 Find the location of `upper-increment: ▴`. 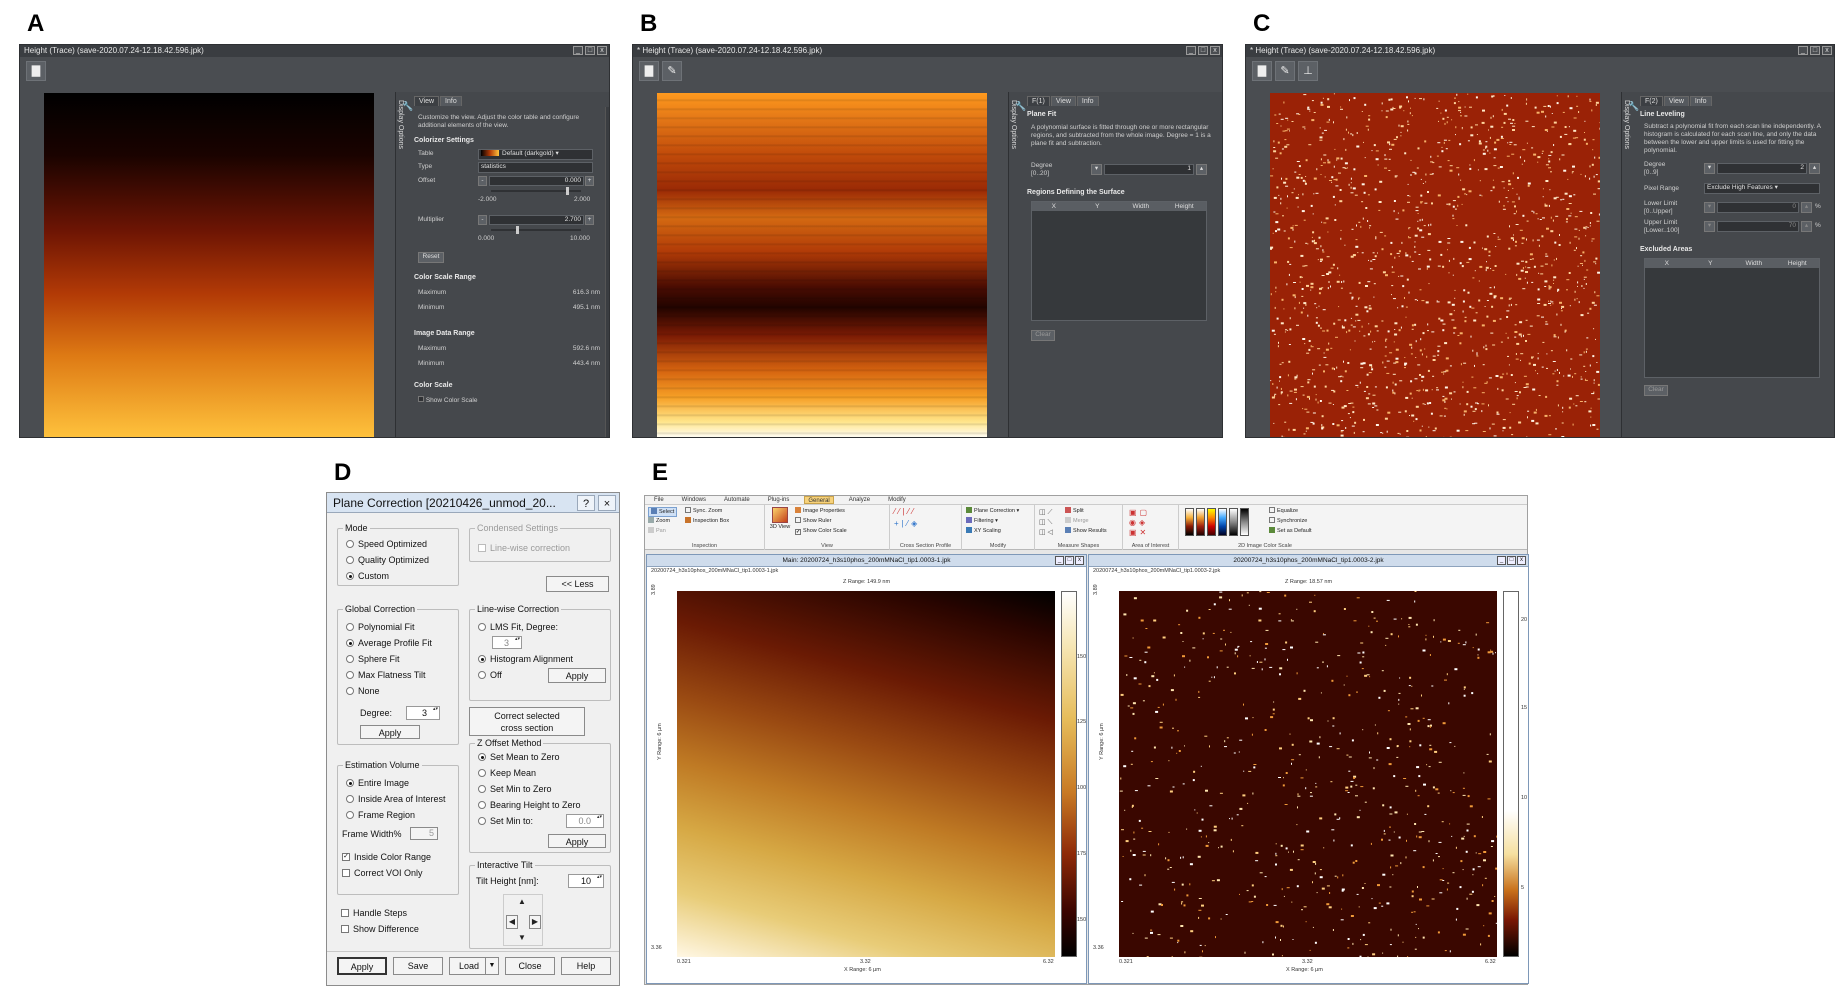

upper-increment: ▴ is located at coordinates (1806, 226).